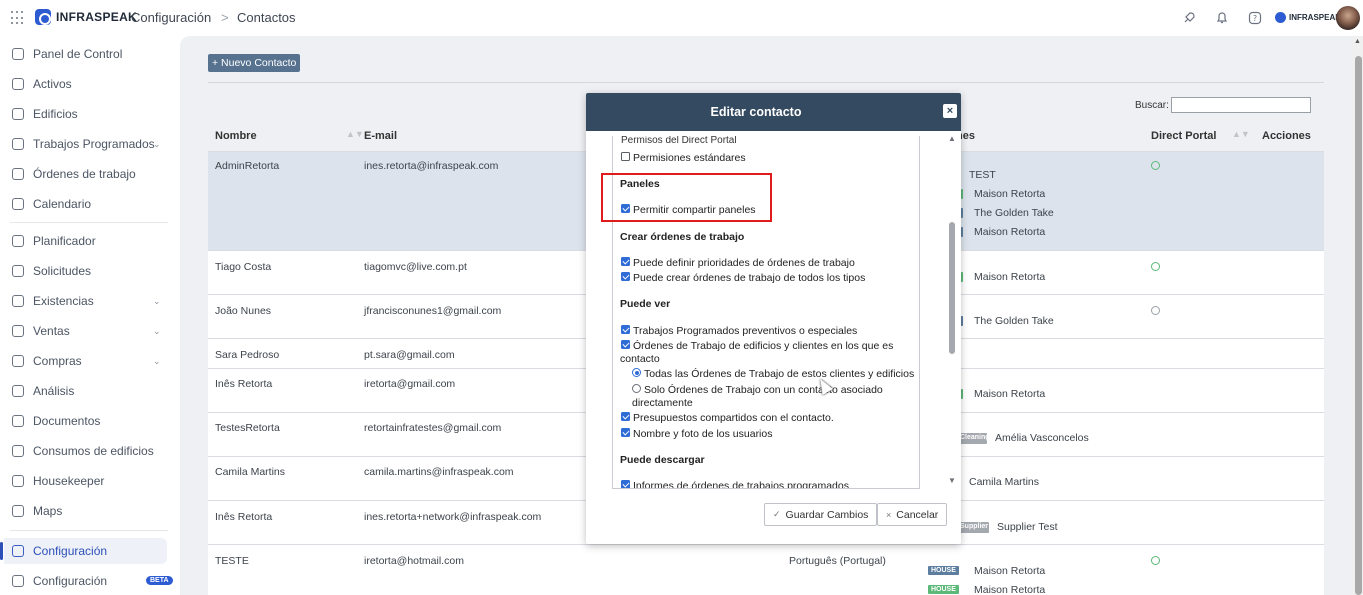 The height and width of the screenshot is (595, 1363). I want to click on save-changes-label: Guardar Cambios, so click(827, 514).